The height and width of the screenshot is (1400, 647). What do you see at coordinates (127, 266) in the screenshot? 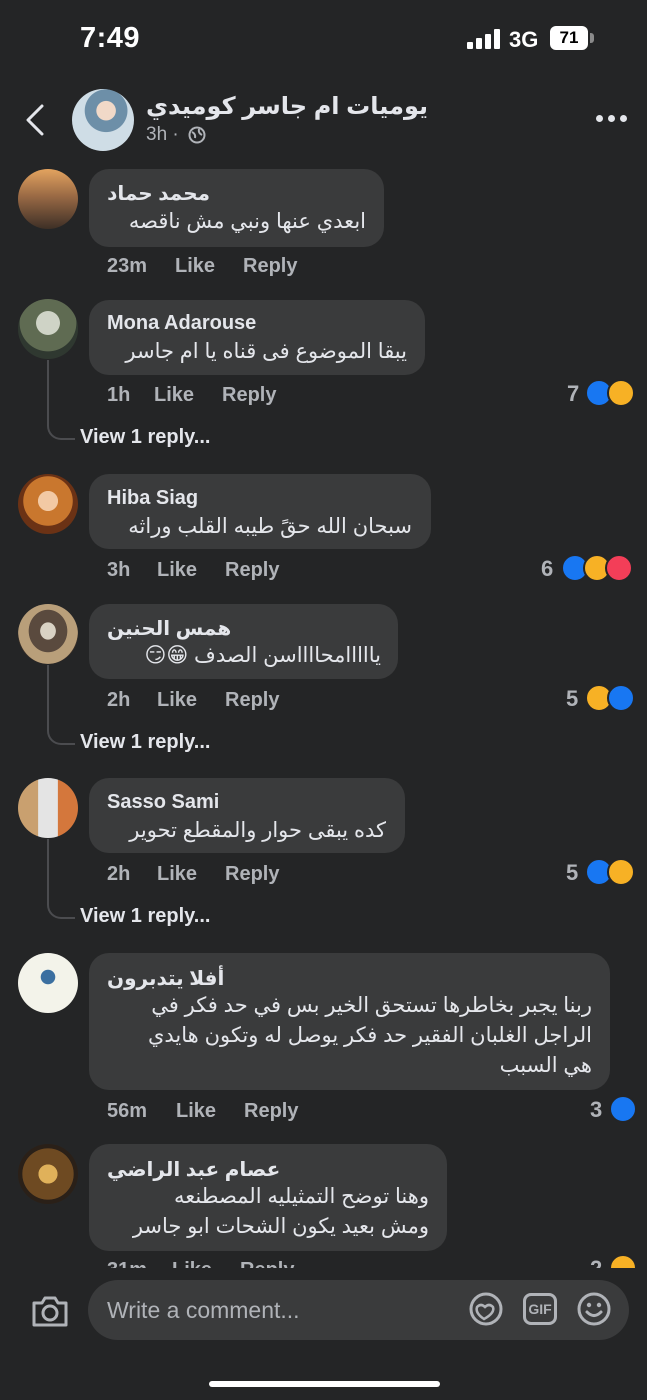
I see `comment-time: 23m` at bounding box center [127, 266].